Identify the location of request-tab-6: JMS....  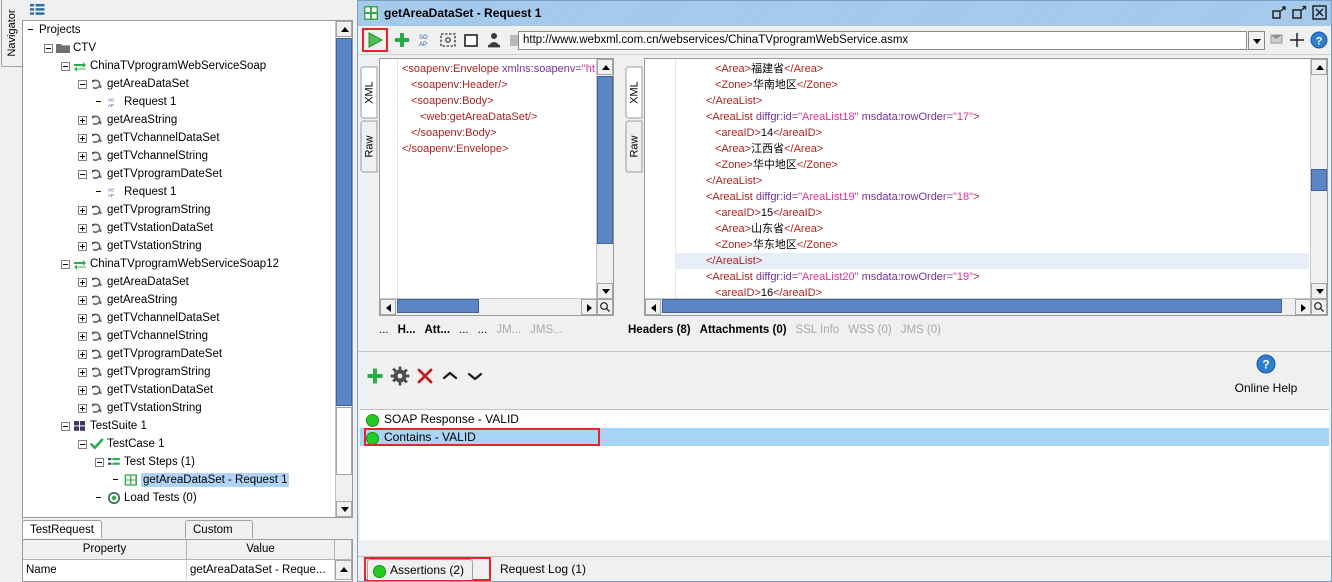
(546, 330).